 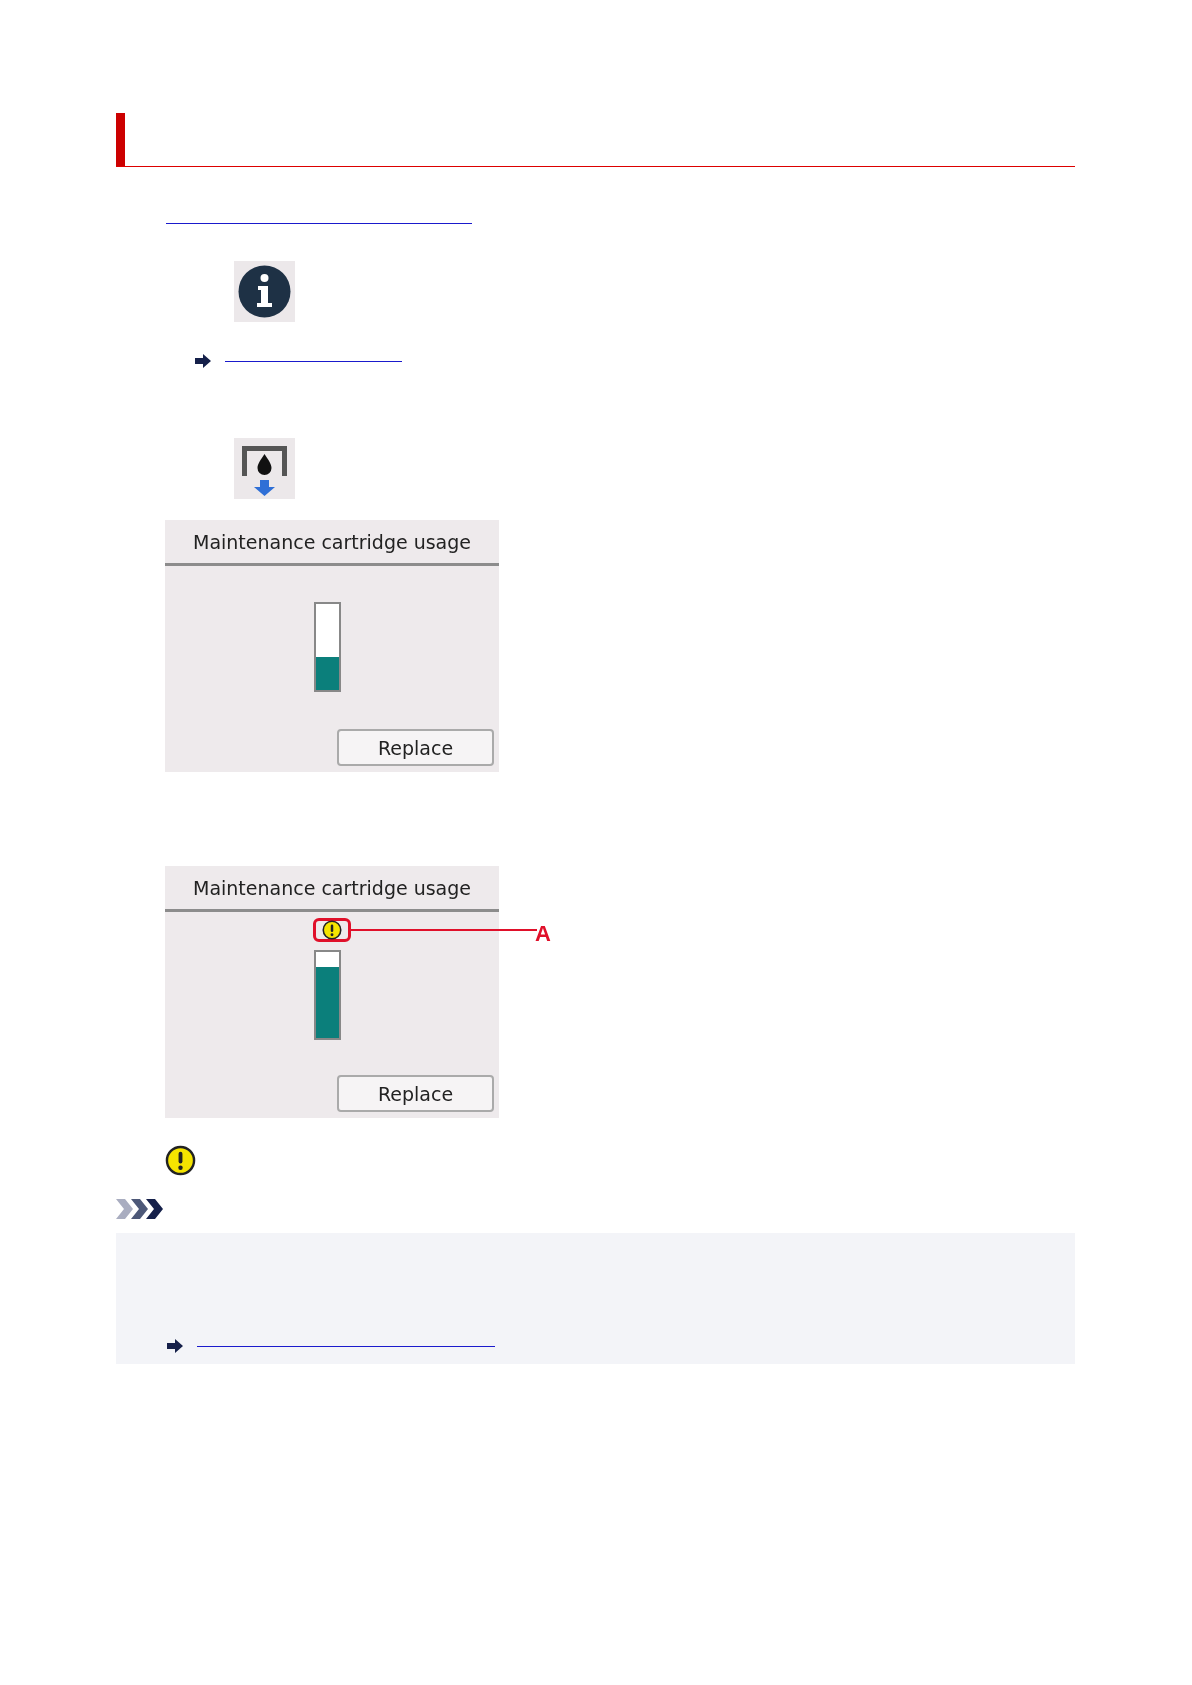 I want to click on heading-bar, so click(x=120, y=139).